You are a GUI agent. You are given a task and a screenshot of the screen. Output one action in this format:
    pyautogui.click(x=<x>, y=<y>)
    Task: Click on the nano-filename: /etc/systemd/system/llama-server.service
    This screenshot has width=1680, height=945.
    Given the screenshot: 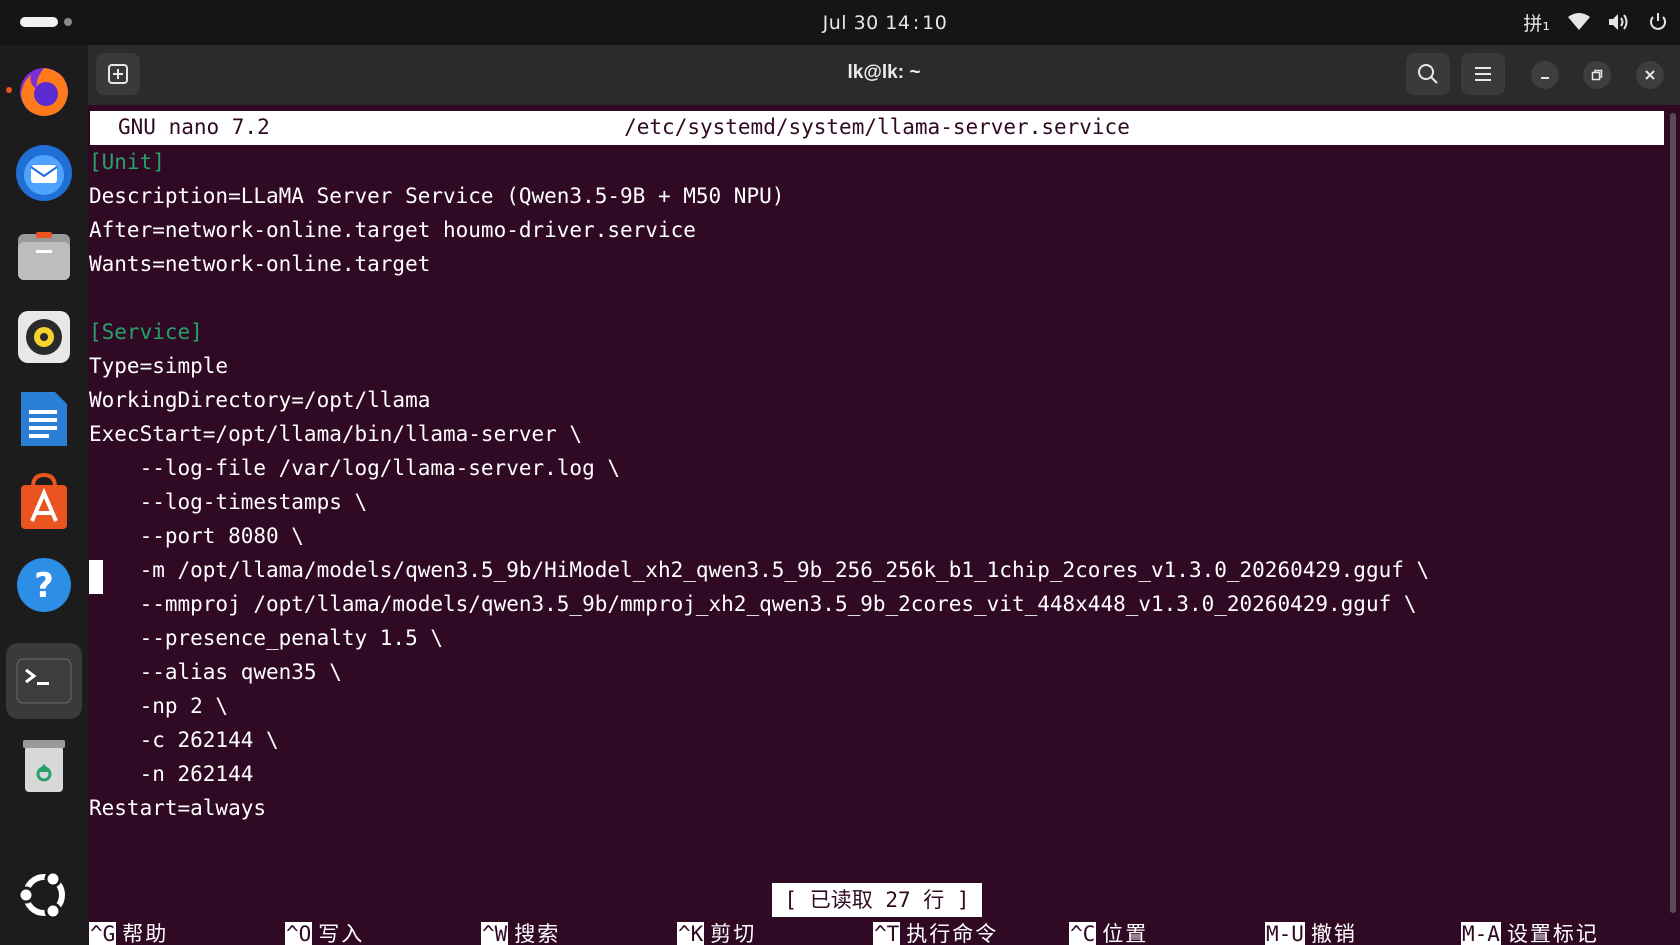 What is the action you would take?
    pyautogui.click(x=877, y=127)
    